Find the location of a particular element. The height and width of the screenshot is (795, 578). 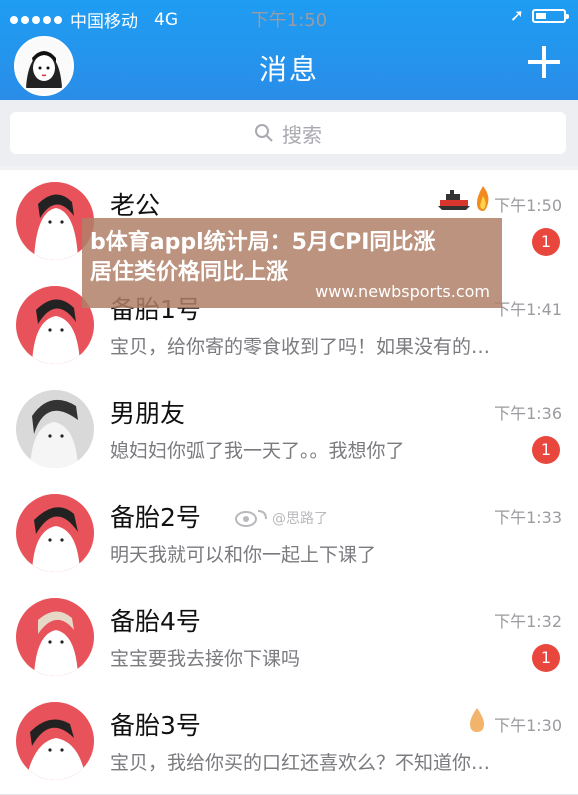

weibo-icon is located at coordinates (251, 518).